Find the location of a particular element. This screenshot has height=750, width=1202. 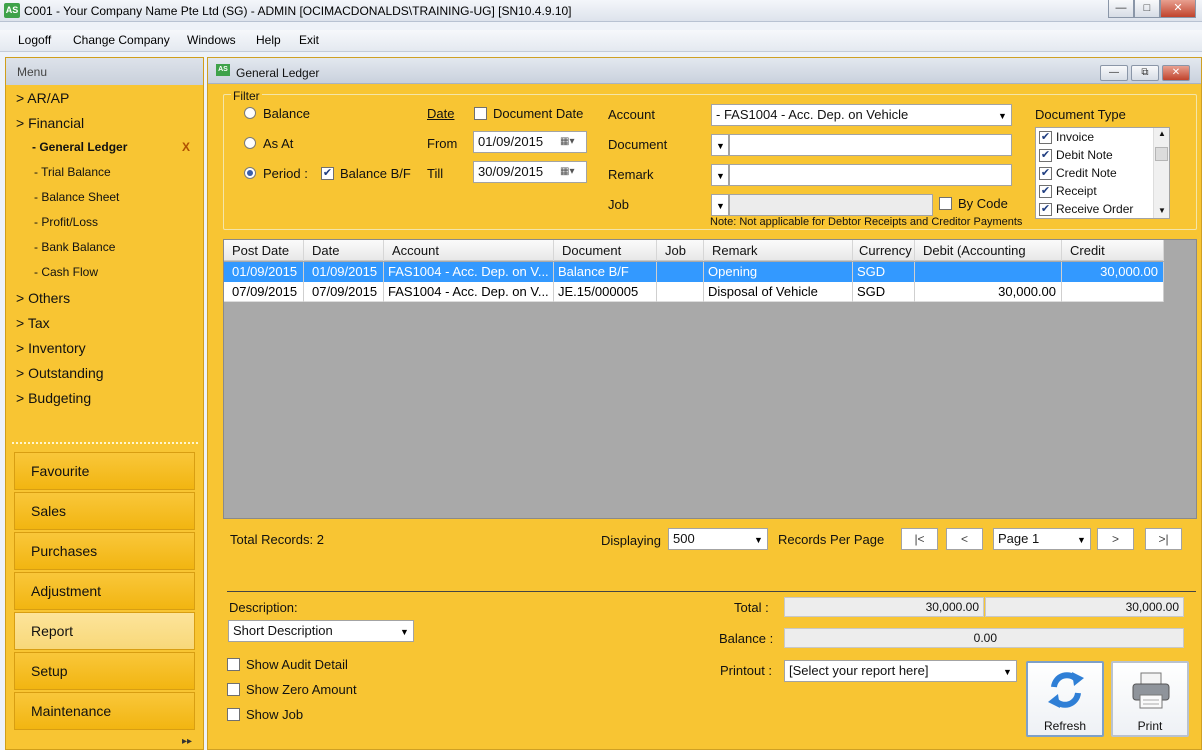

app-logo-icon: AS is located at coordinates (223, 70).